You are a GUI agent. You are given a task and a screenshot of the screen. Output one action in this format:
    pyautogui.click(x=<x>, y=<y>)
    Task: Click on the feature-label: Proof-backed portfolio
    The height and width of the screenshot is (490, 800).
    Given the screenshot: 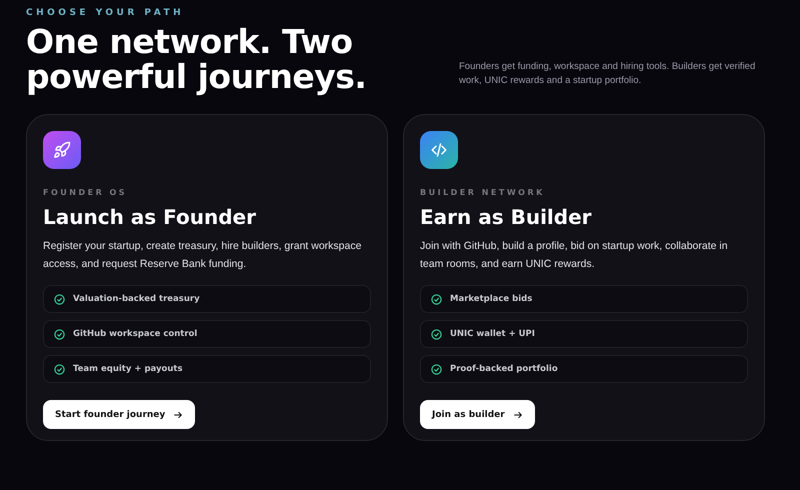 What is the action you would take?
    pyautogui.click(x=504, y=369)
    